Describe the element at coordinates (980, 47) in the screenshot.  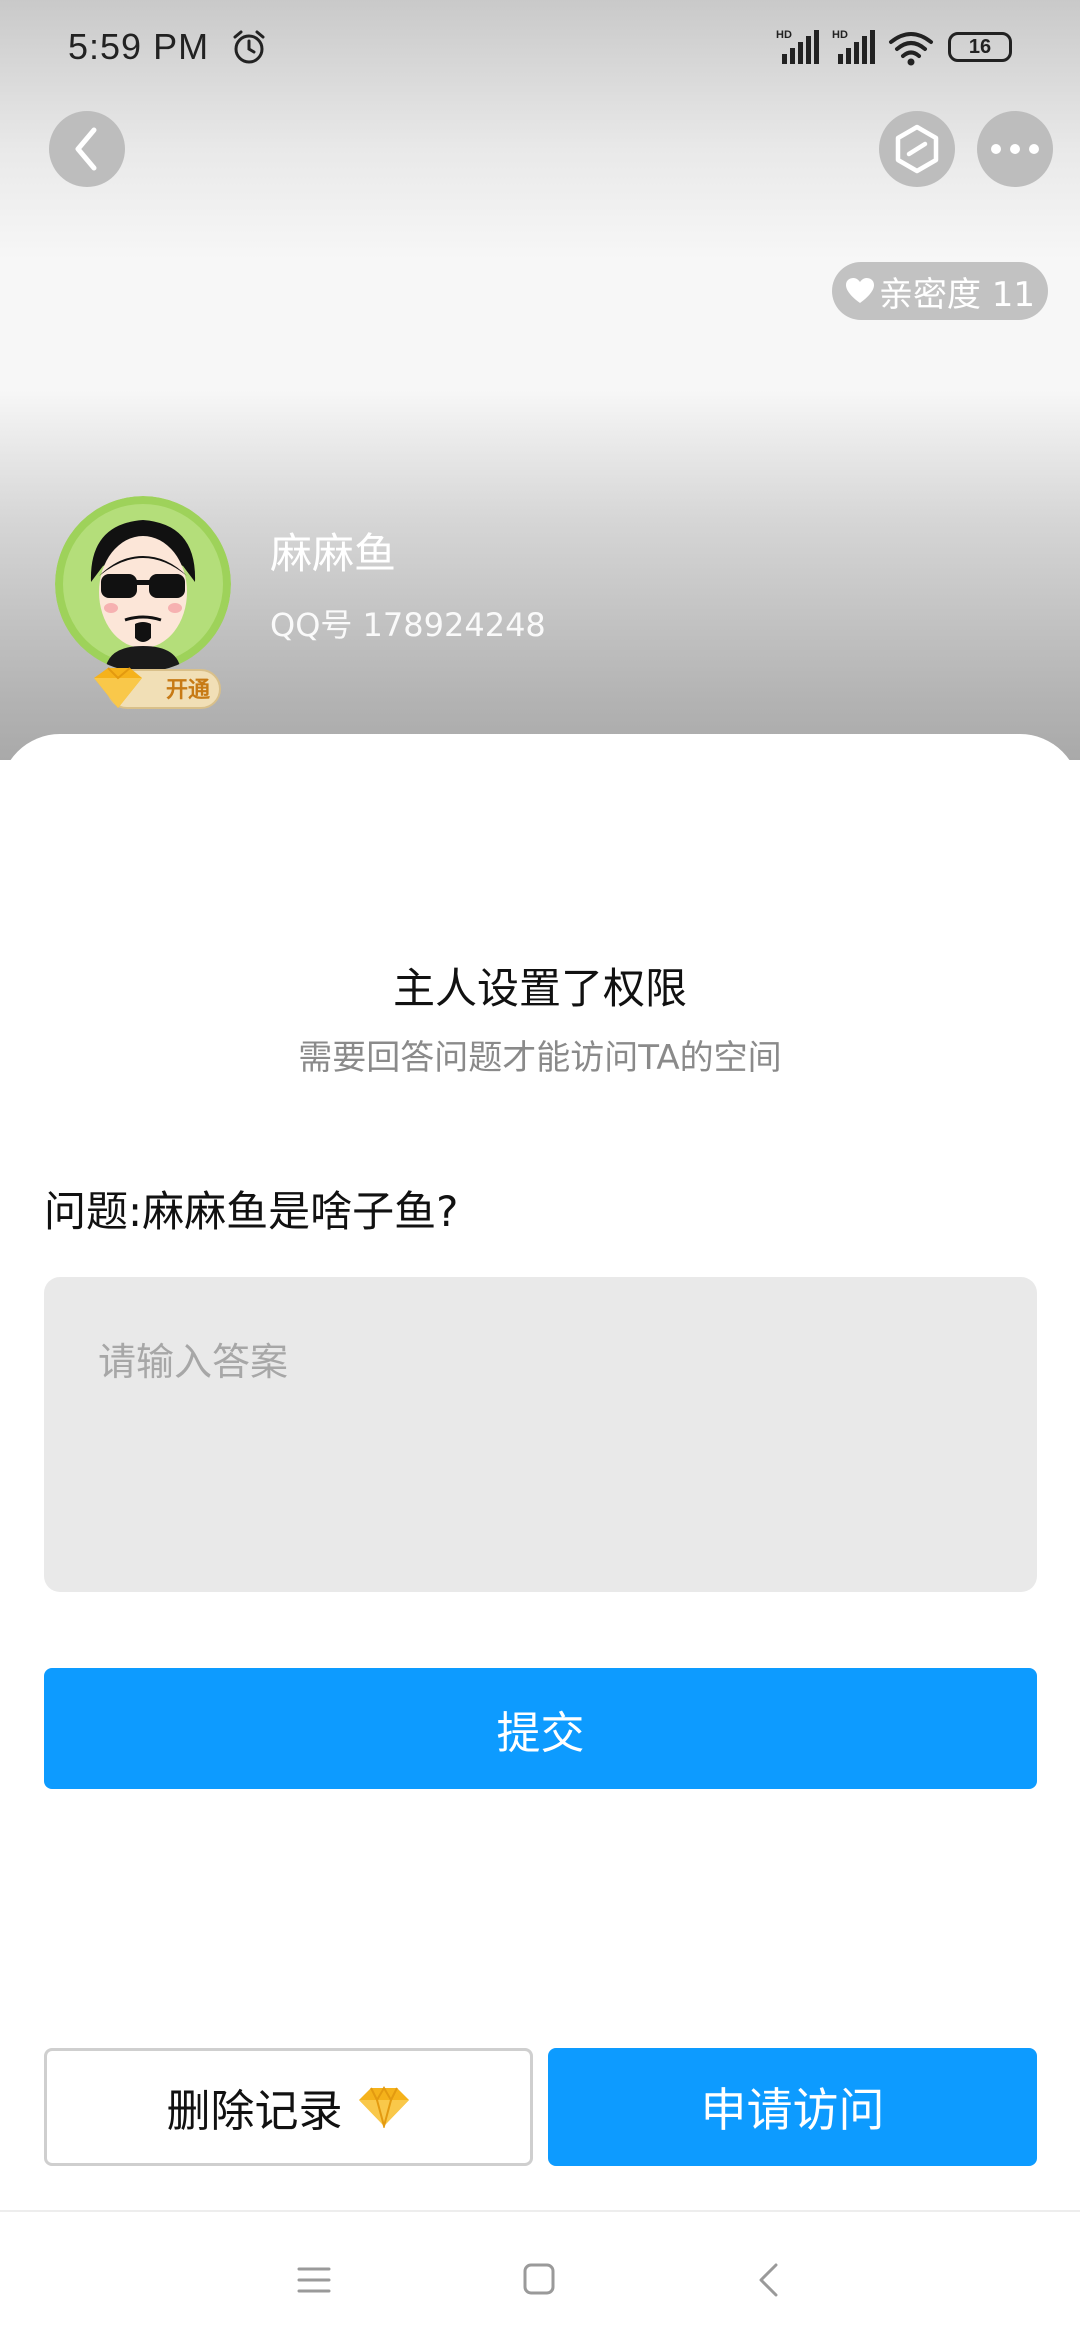
I see `battery-icon: 16` at that location.